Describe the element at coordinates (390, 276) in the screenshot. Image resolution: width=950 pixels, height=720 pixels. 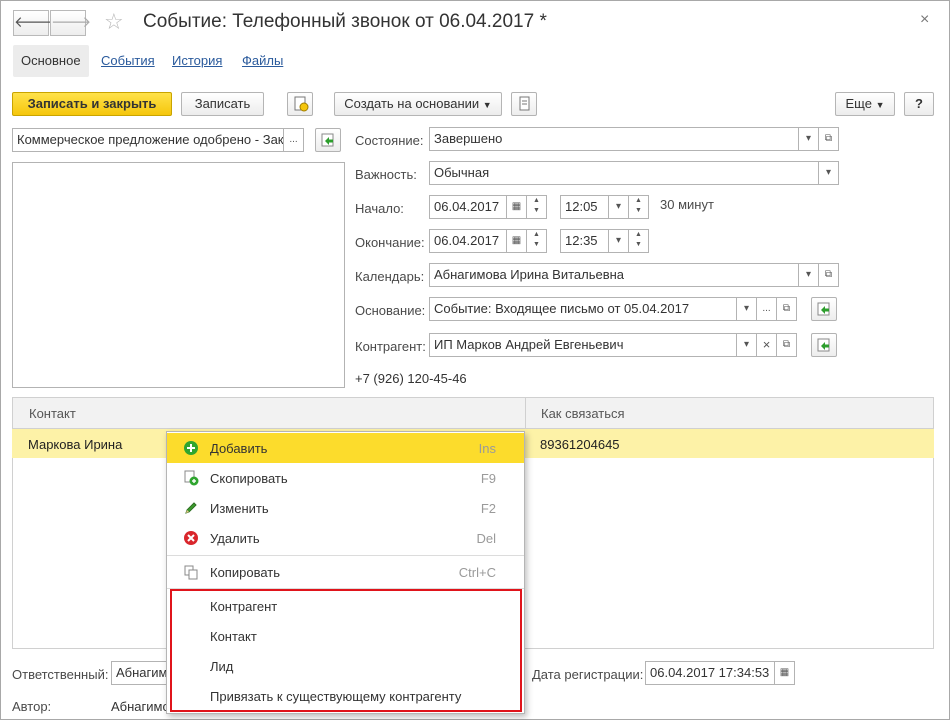
I see `calendar-label: Календарь:` at that location.